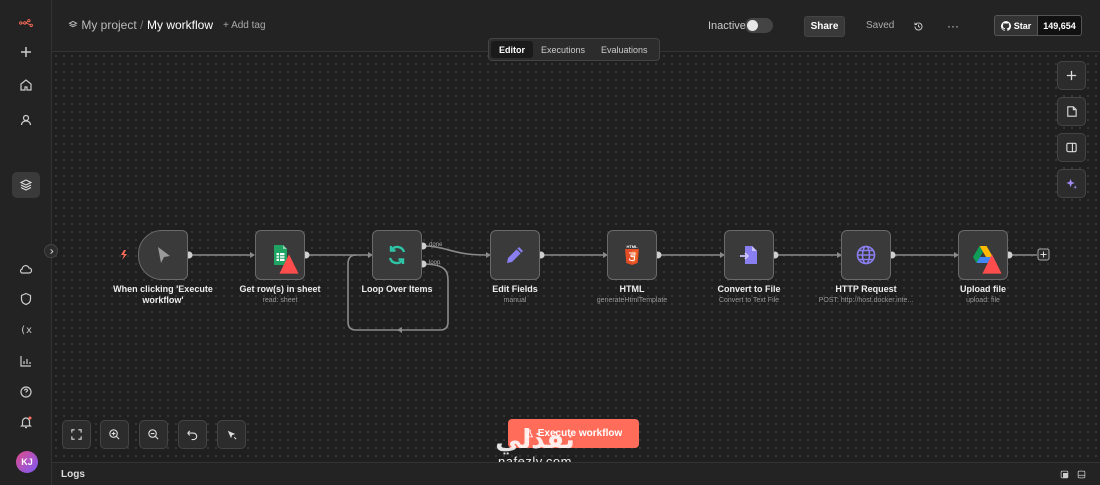 Image resolution: width=1100 pixels, height=485 pixels. What do you see at coordinates (73, 24) in the screenshot?
I see `layers-icon` at bounding box center [73, 24].